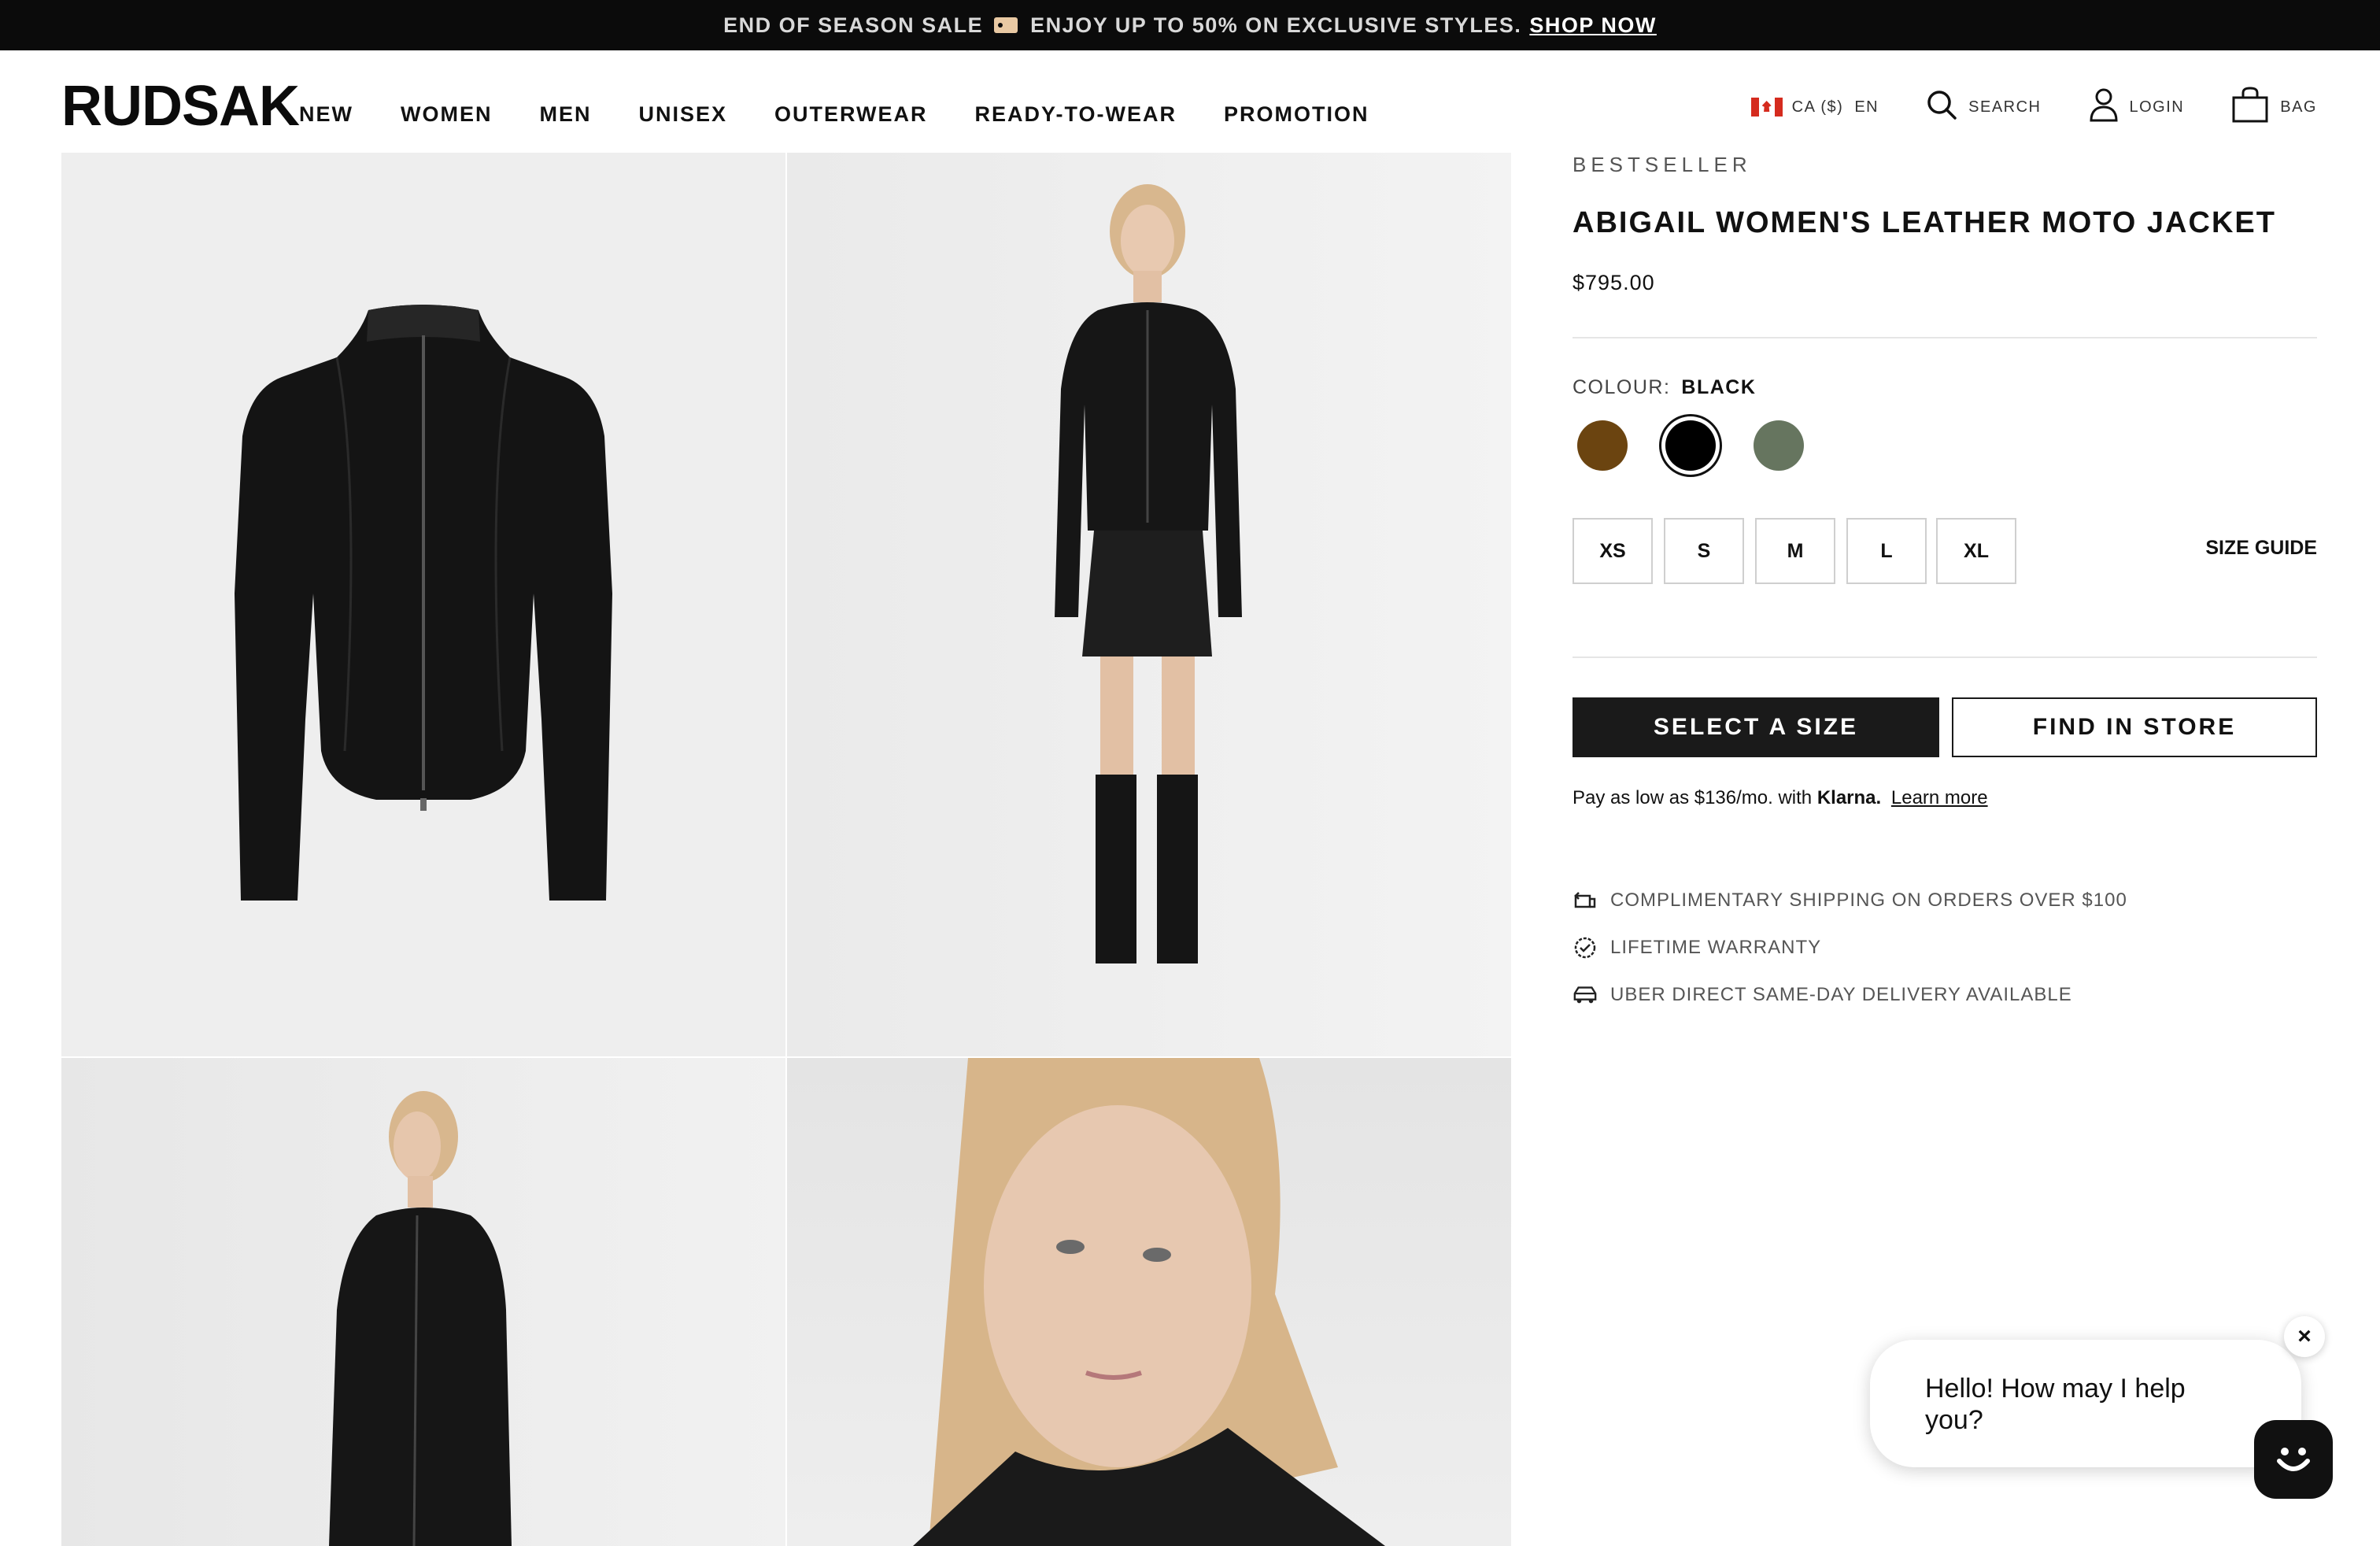 The width and height of the screenshot is (2380, 1546). I want to click on colour-label: COLOUR: BLACK, so click(1664, 387).